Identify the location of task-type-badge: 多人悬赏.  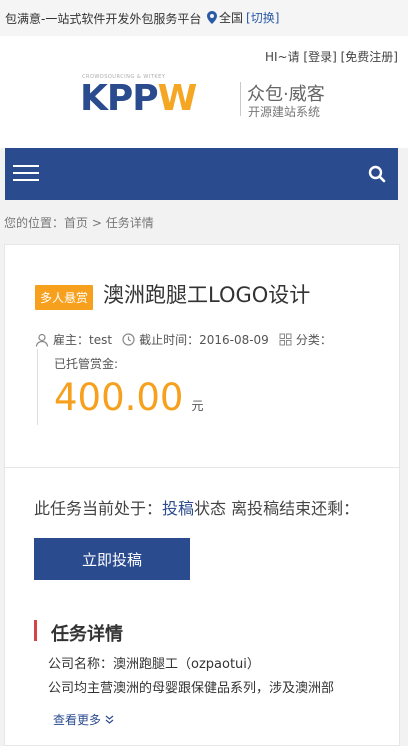
(64, 297).